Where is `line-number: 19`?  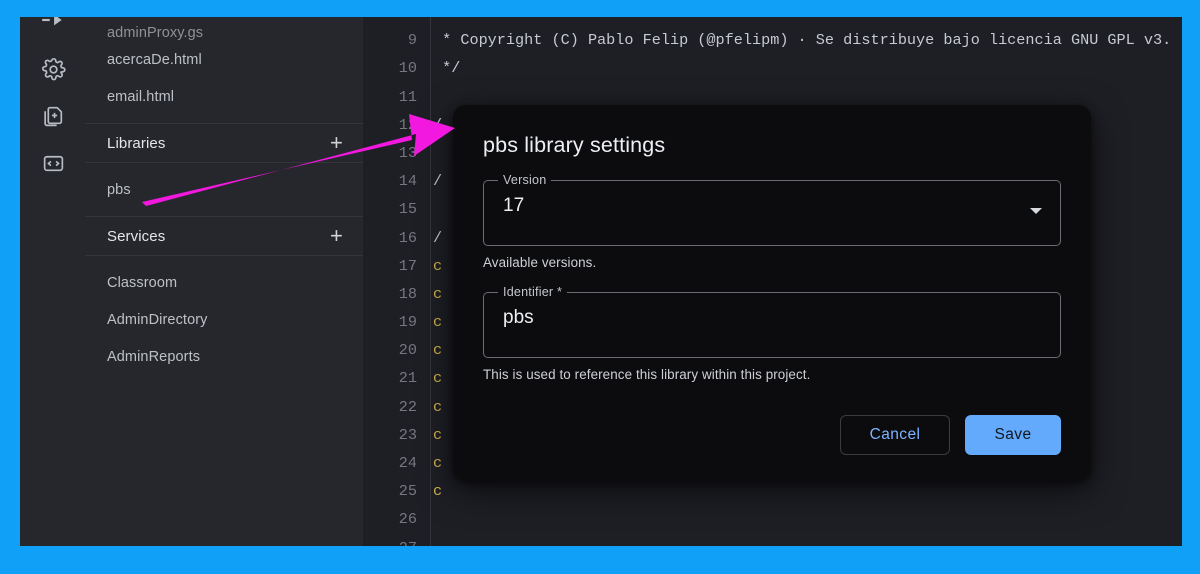 line-number: 19 is located at coordinates (407, 322).